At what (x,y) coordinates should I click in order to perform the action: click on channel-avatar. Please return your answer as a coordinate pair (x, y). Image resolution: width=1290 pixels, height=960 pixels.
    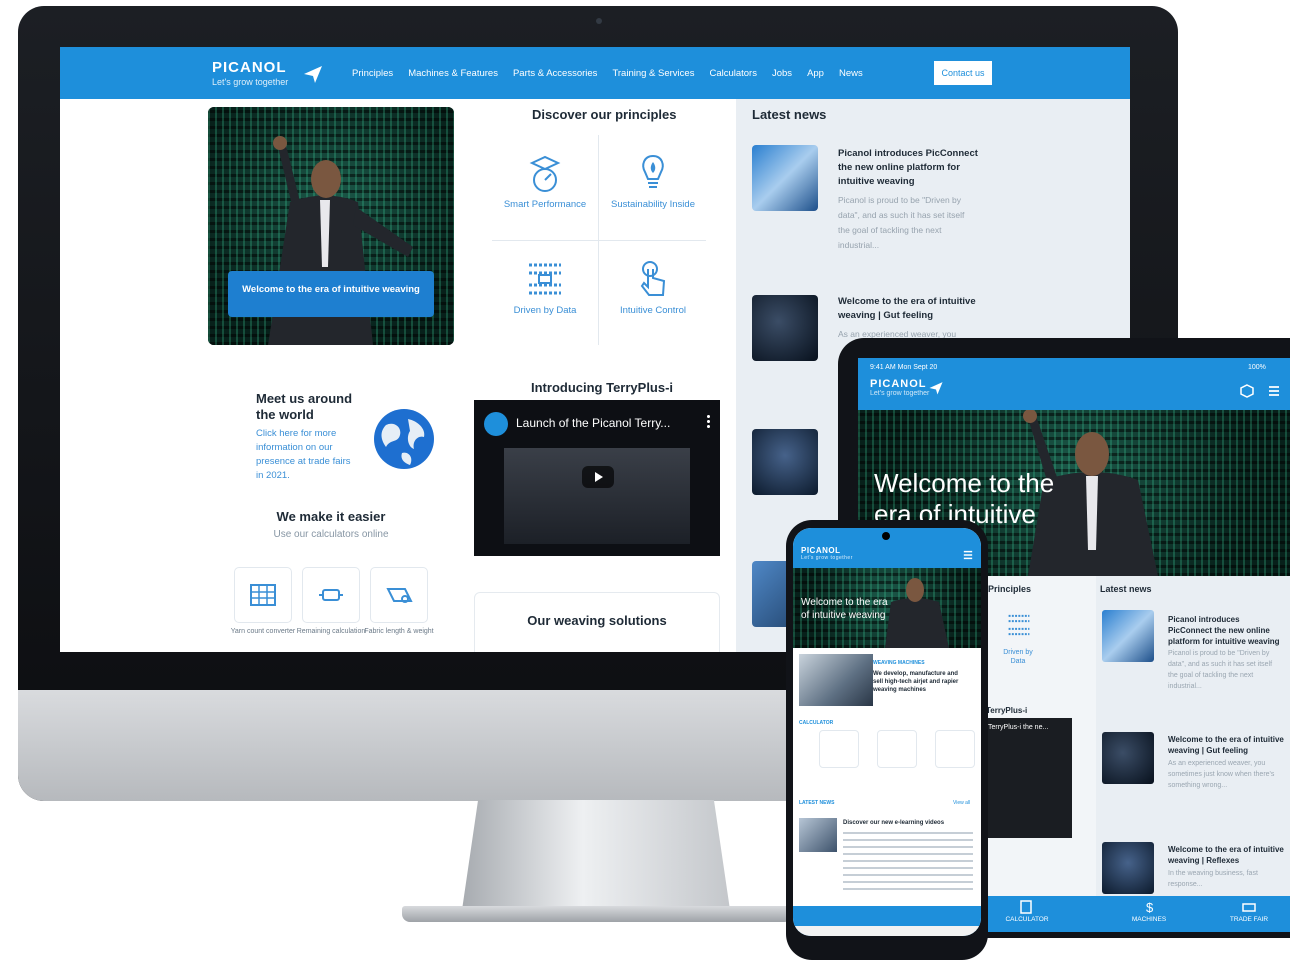
    Looking at the image, I should click on (496, 424).